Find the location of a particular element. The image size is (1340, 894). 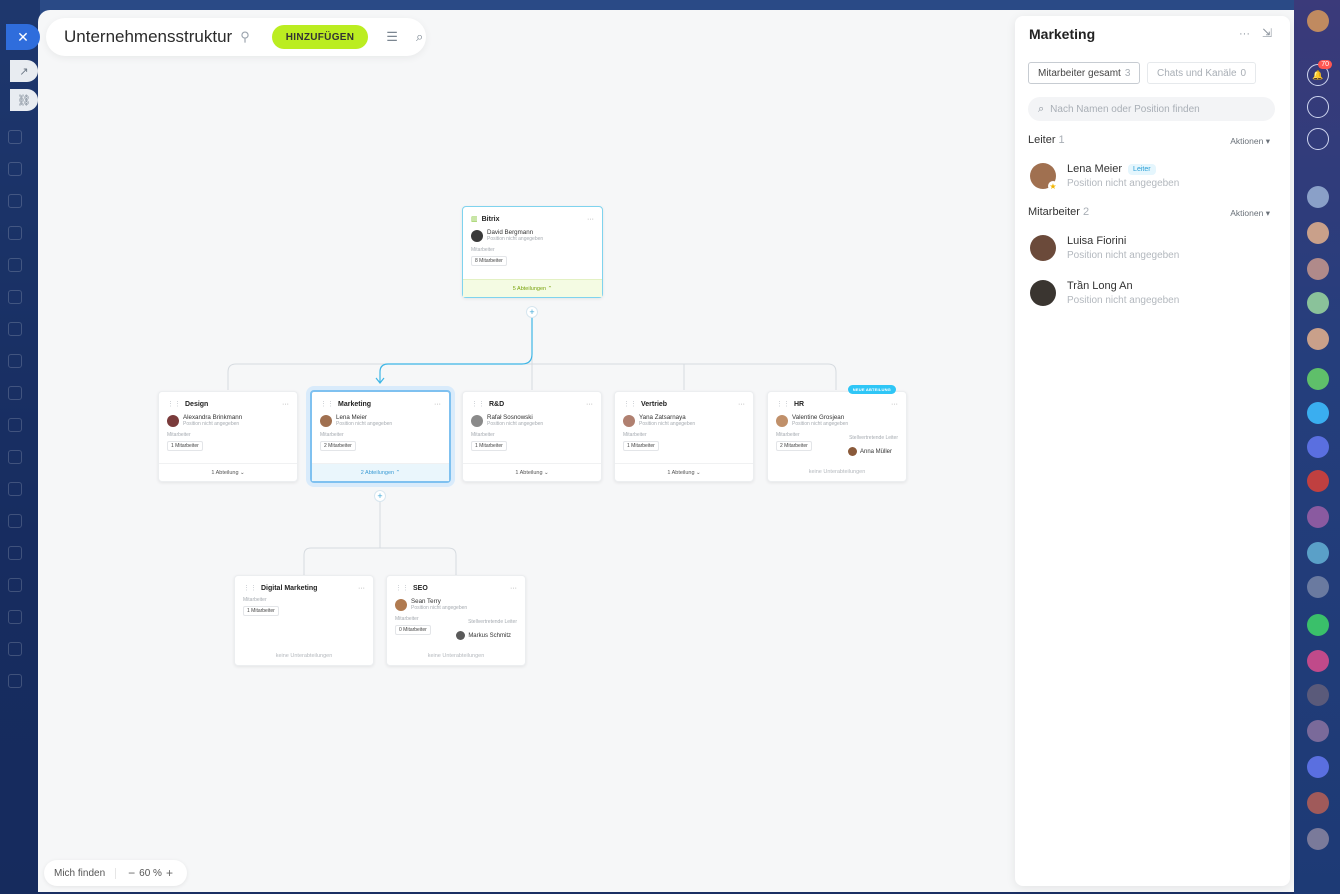

tab-chats-channels: Chats und Kanäle 0 is located at coordinates (1202, 73).